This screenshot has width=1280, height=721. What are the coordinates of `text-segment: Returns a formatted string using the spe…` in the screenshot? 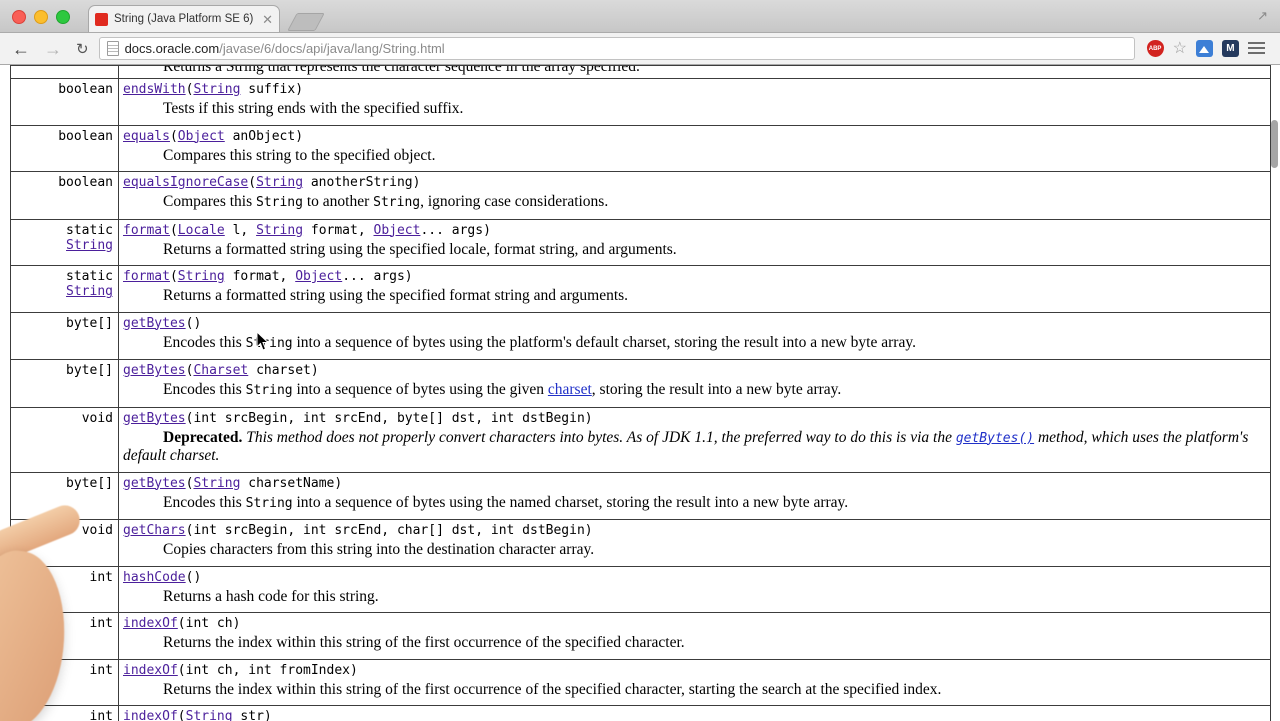 It's located at (395, 295).